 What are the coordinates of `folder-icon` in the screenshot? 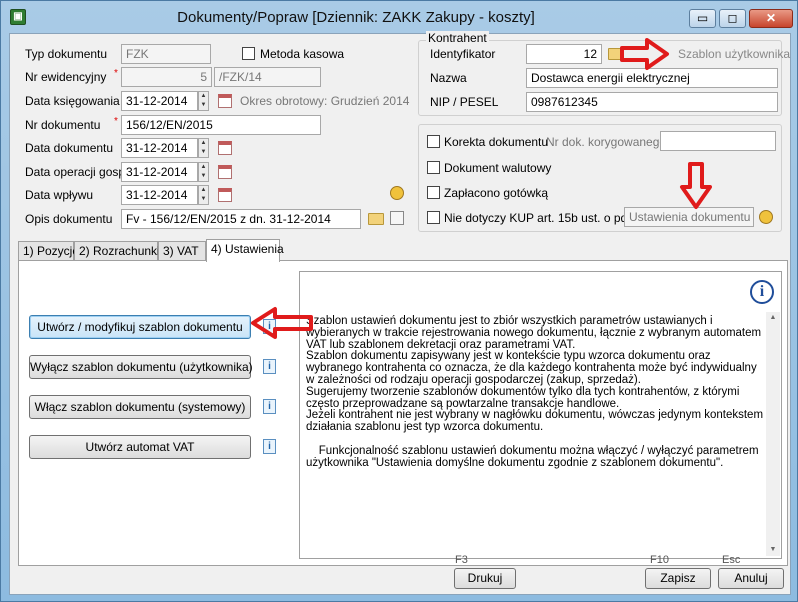 It's located at (376, 219).